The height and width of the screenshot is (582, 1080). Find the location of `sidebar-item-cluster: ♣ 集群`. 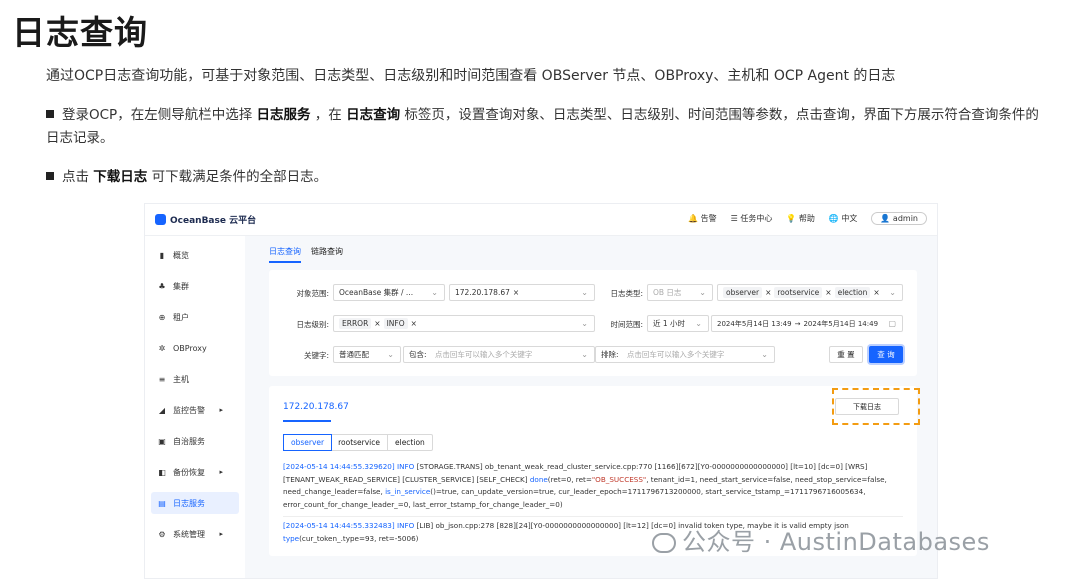

sidebar-item-cluster: ♣ 集群 is located at coordinates (195, 286).